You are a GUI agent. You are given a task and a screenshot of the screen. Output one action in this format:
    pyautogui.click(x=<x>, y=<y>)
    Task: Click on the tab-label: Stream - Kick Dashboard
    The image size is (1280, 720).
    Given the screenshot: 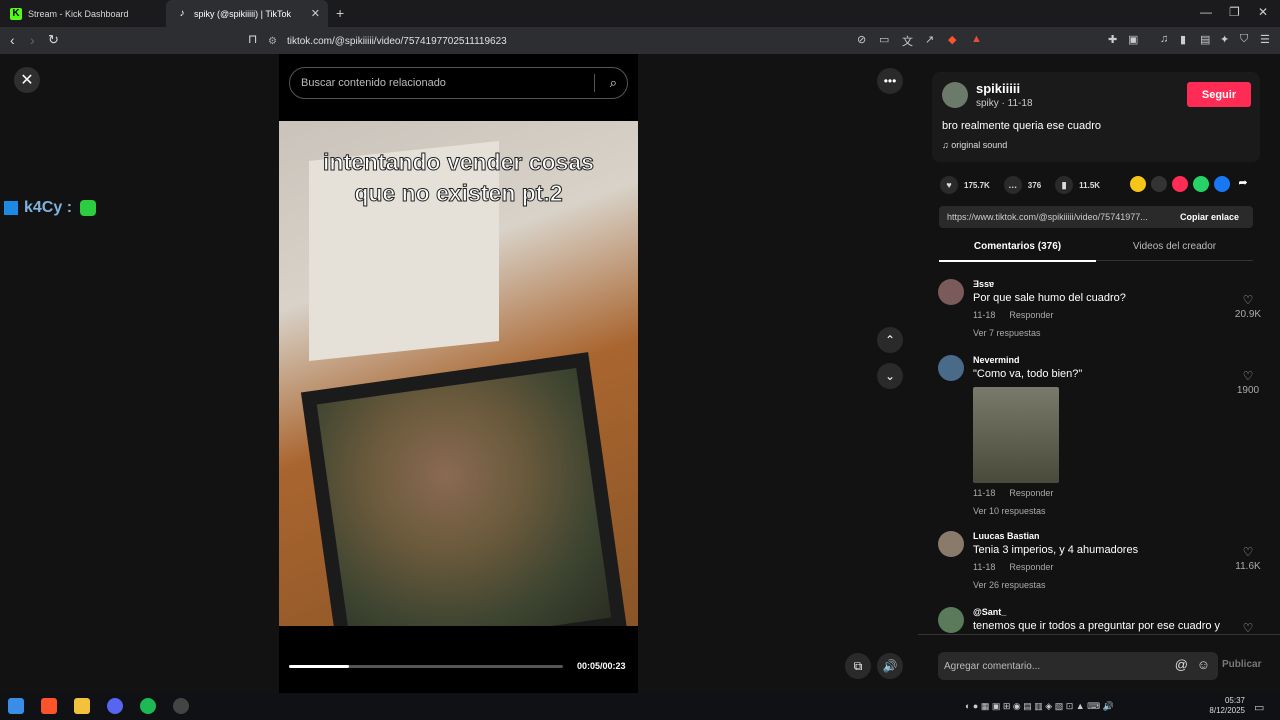 What is the action you would take?
    pyautogui.click(x=78, y=13)
    